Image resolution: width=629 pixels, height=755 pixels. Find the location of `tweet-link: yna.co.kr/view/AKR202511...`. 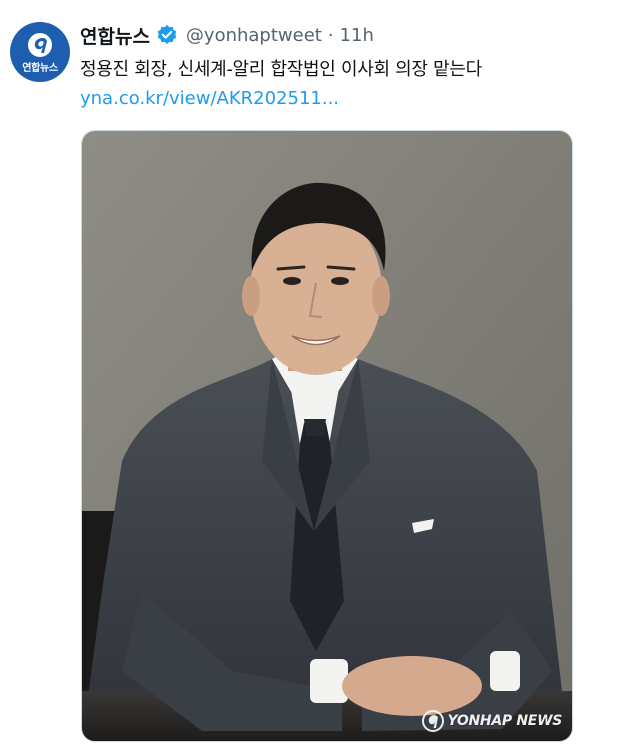

tweet-link: yna.co.kr/view/AKR202511... is located at coordinates (209, 98).